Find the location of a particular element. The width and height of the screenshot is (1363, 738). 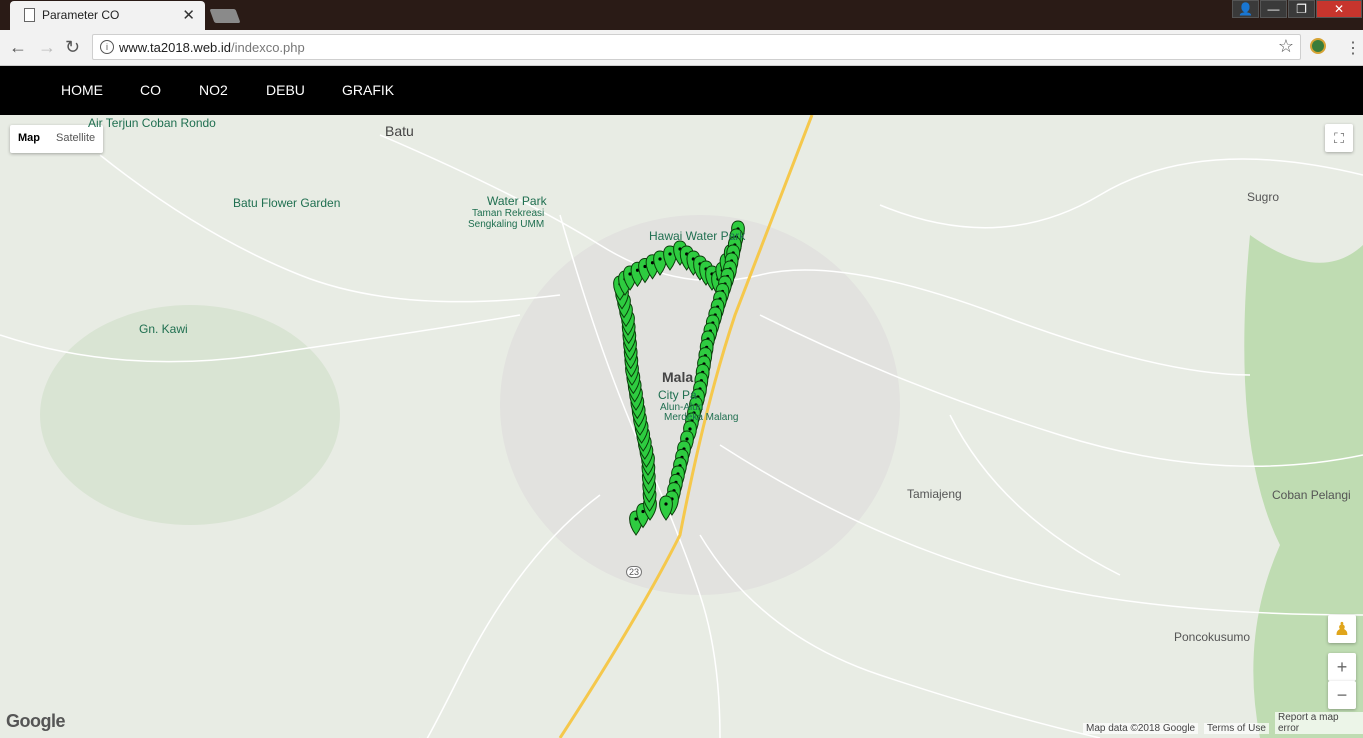

map-label-batu: Batu is located at coordinates (399, 131).